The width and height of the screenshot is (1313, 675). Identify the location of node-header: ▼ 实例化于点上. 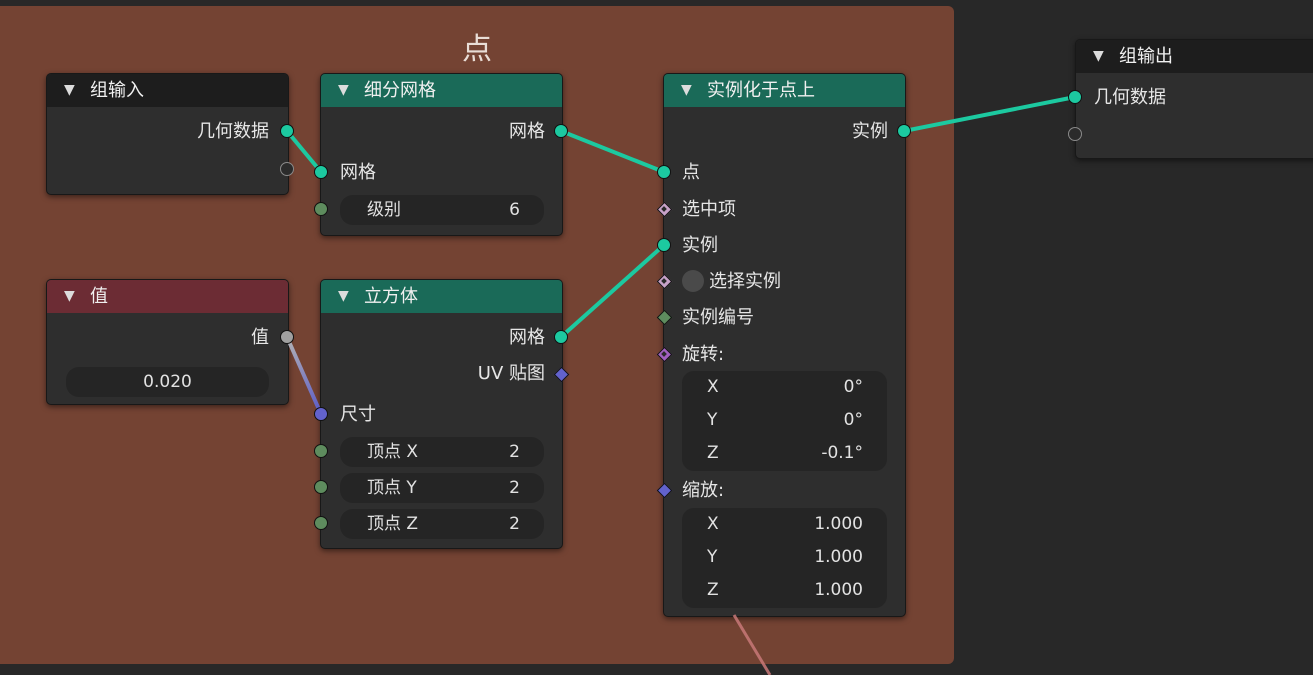
(784, 90).